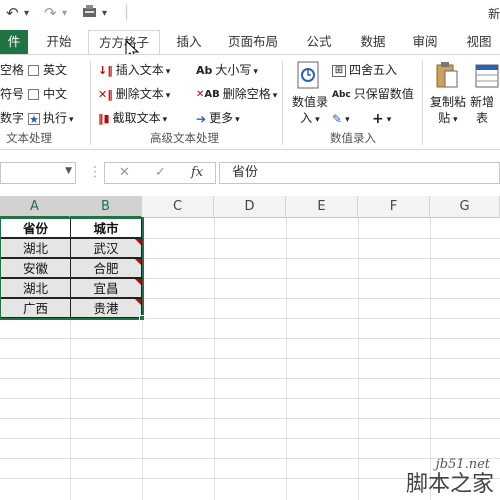 Image resolution: width=500 pixels, height=500 pixels. I want to click on cell-text: 合肥, so click(106, 268).